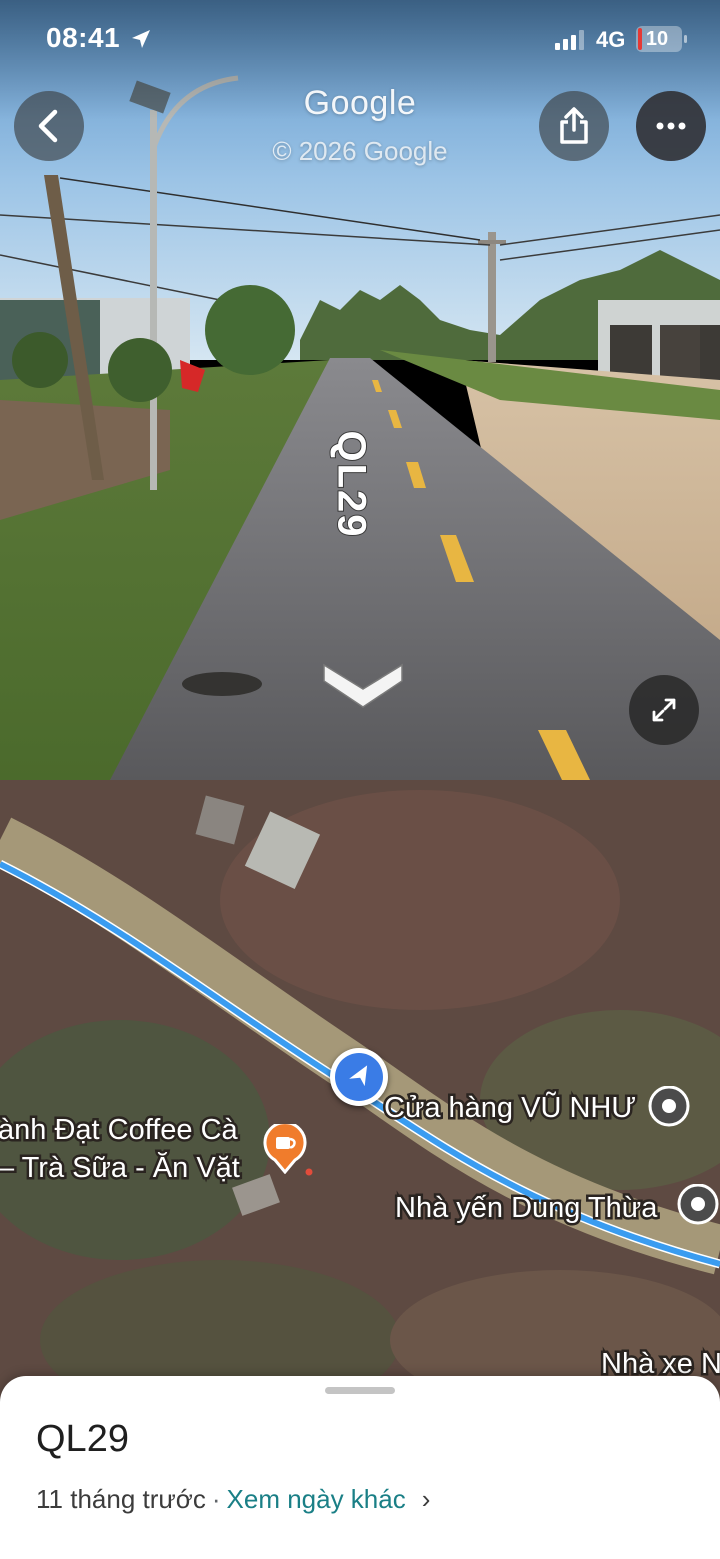 Image resolution: width=720 pixels, height=1559 pixels. I want to click on share-icon, so click(574, 125).